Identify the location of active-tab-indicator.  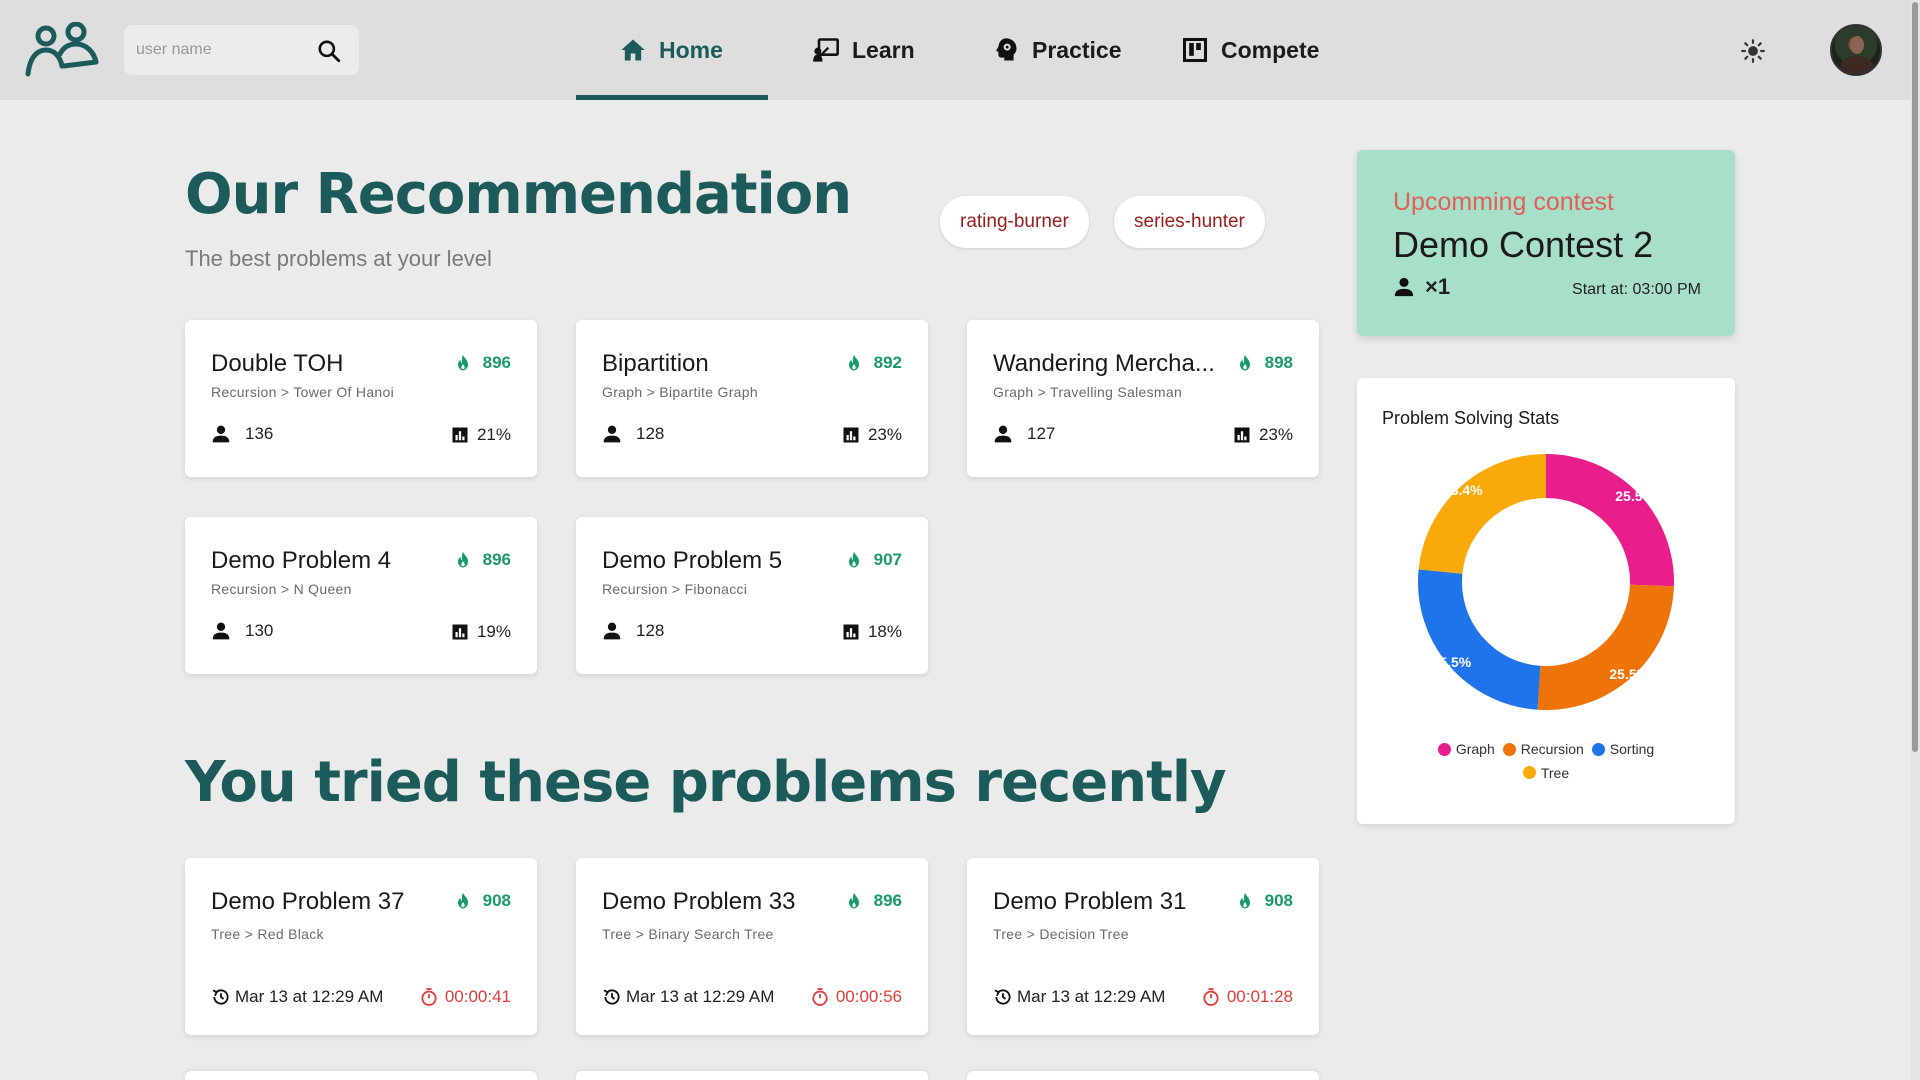
(672, 97).